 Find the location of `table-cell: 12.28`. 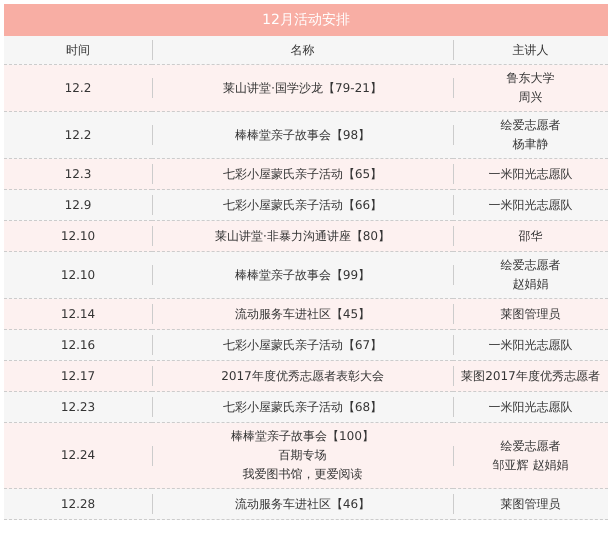

table-cell: 12.28 is located at coordinates (78, 504).